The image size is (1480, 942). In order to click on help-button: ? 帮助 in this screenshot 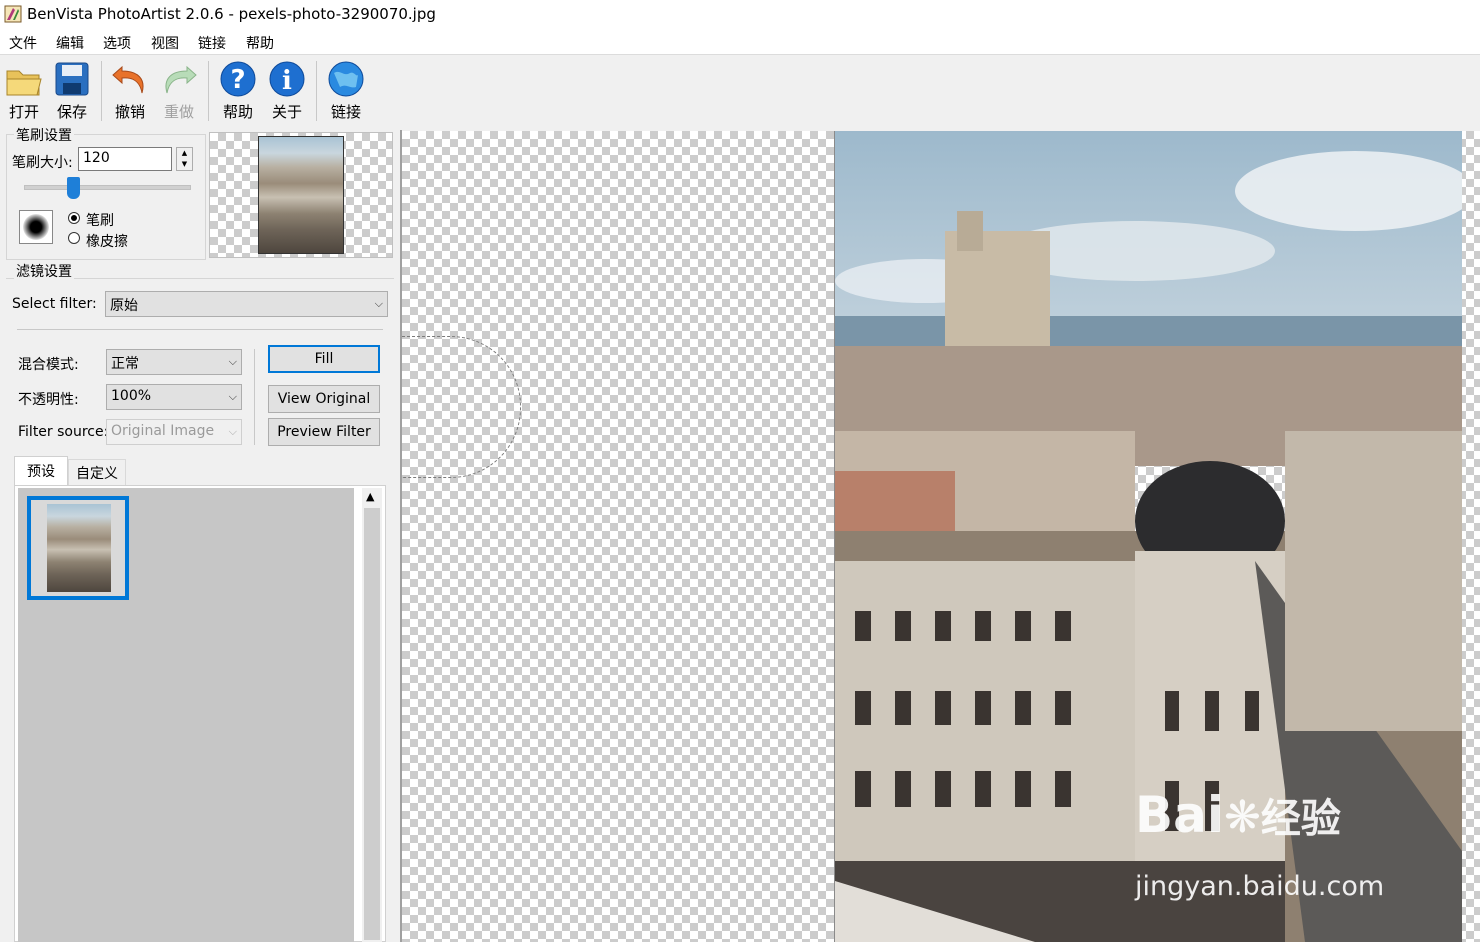, I will do `click(238, 91)`.